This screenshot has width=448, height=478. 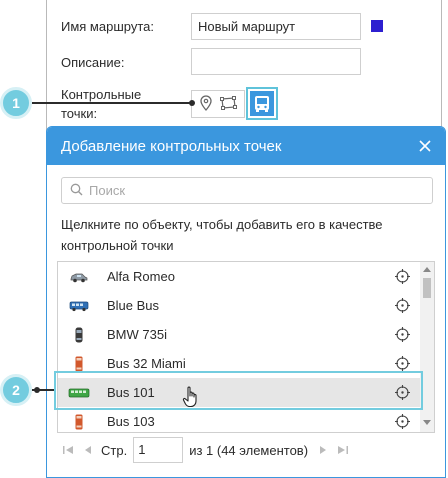 What do you see at coordinates (192, 103) in the screenshot?
I see `callout-1-dot` at bounding box center [192, 103].